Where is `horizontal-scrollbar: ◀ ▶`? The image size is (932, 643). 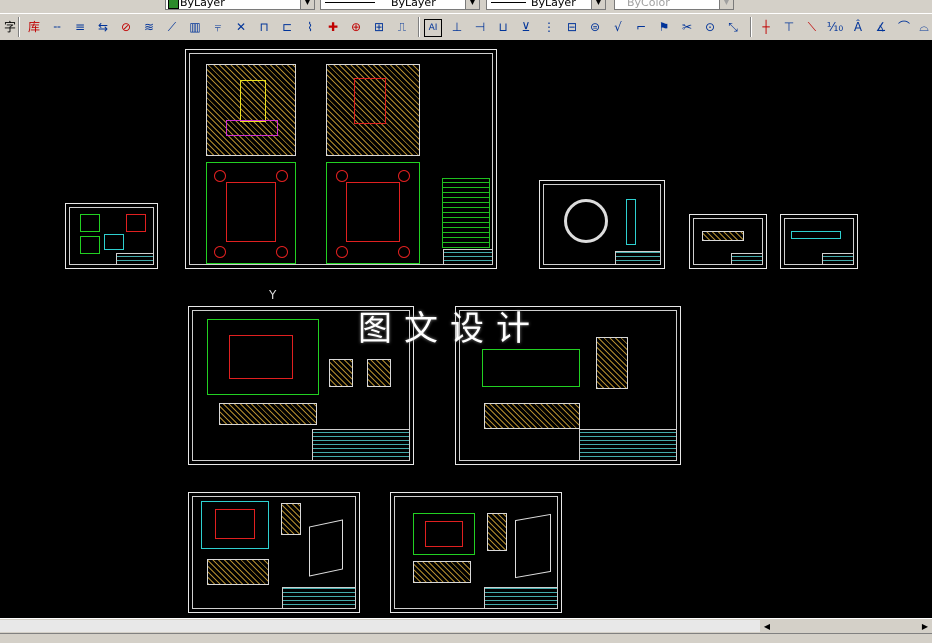 horizontal-scrollbar: ◀ ▶ is located at coordinates (466, 626).